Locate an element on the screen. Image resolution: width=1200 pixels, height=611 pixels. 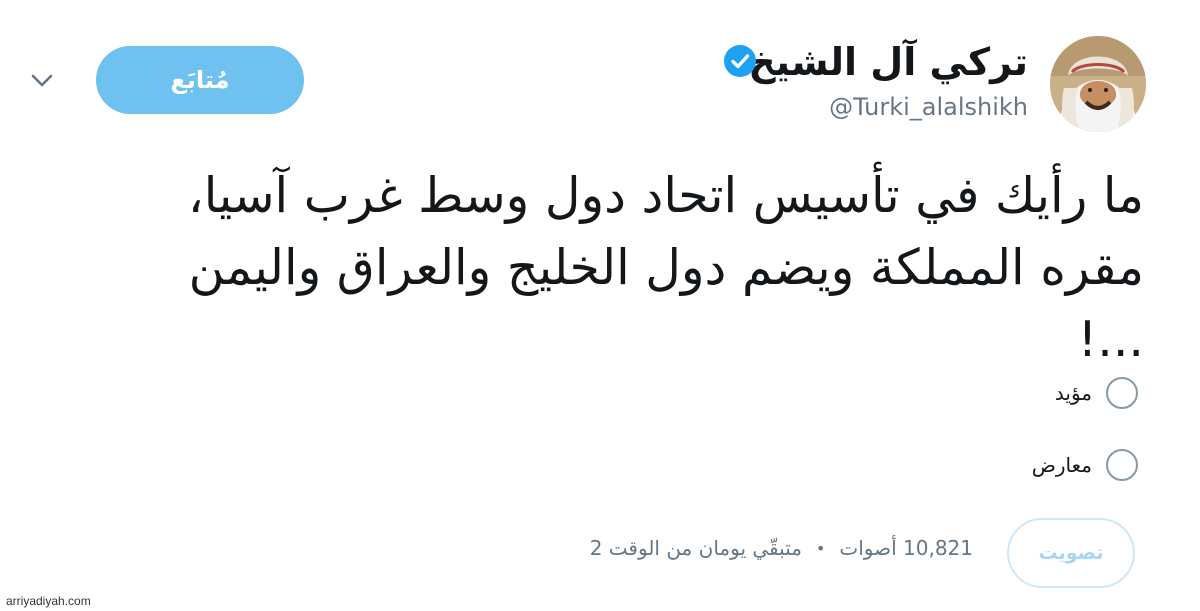
tweet-line: ما رأيك في تأسيس اتحاد دول وسط غرب آسيا، is located at coordinates (665, 195).